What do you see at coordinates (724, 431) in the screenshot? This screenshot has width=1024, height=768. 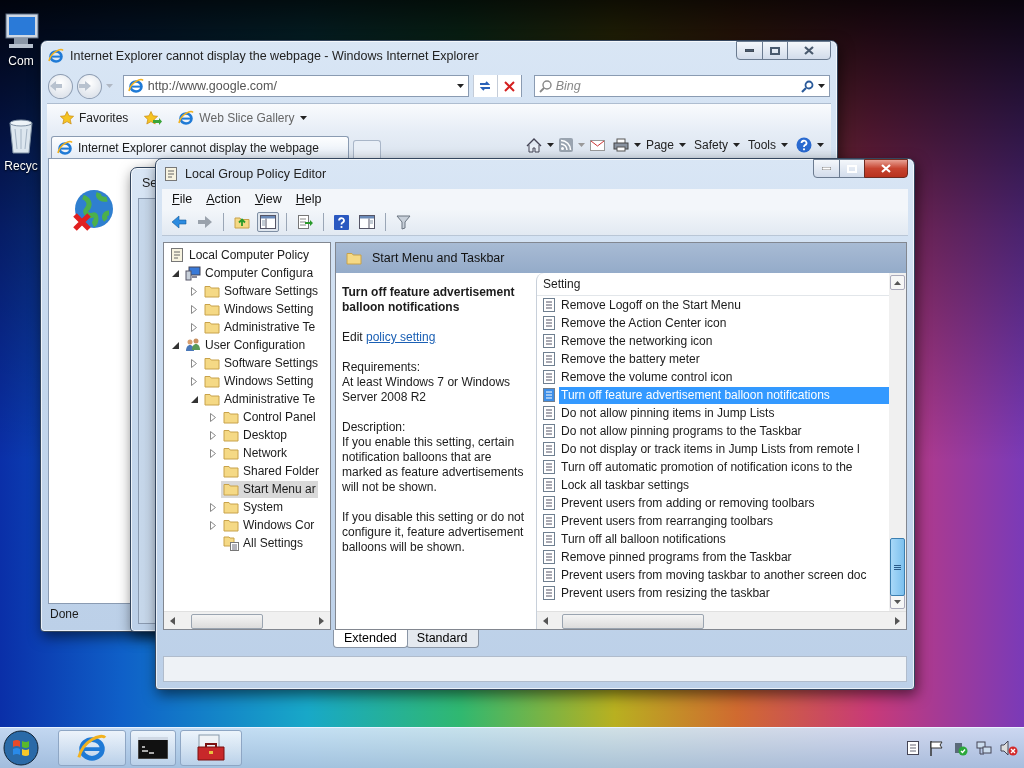 I see `policy-setting-item: Do not allow pinning programs to the Taskbar` at bounding box center [724, 431].